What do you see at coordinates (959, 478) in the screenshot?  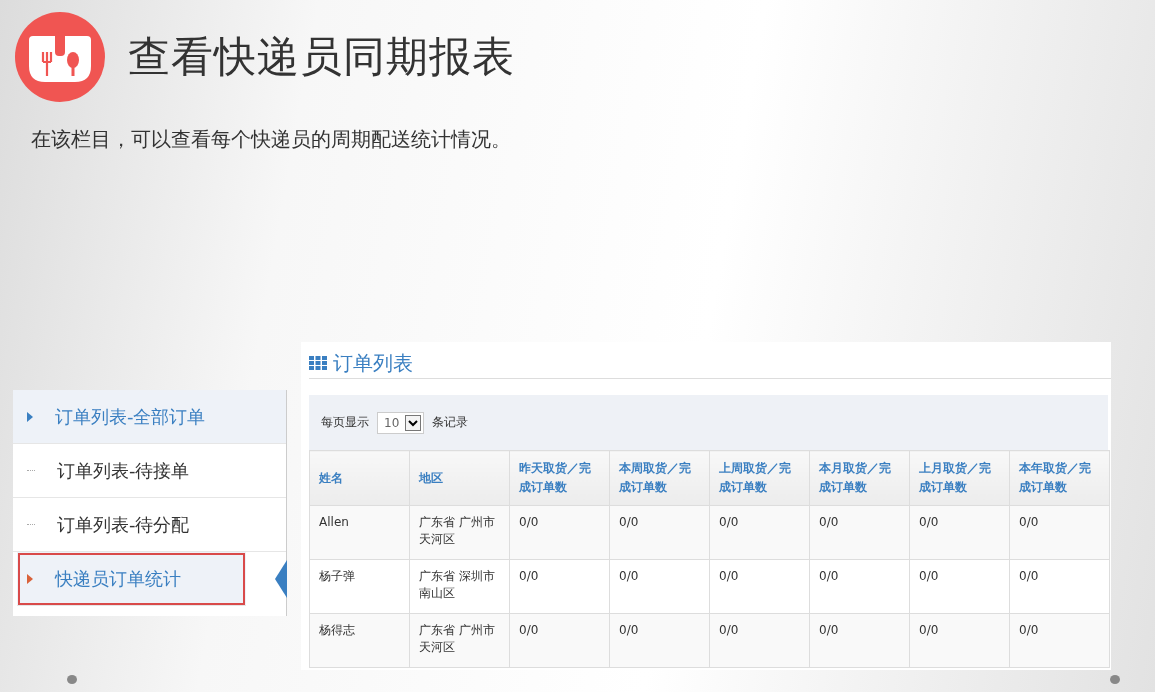 I see `column-header: 上月取货／完成订单数` at bounding box center [959, 478].